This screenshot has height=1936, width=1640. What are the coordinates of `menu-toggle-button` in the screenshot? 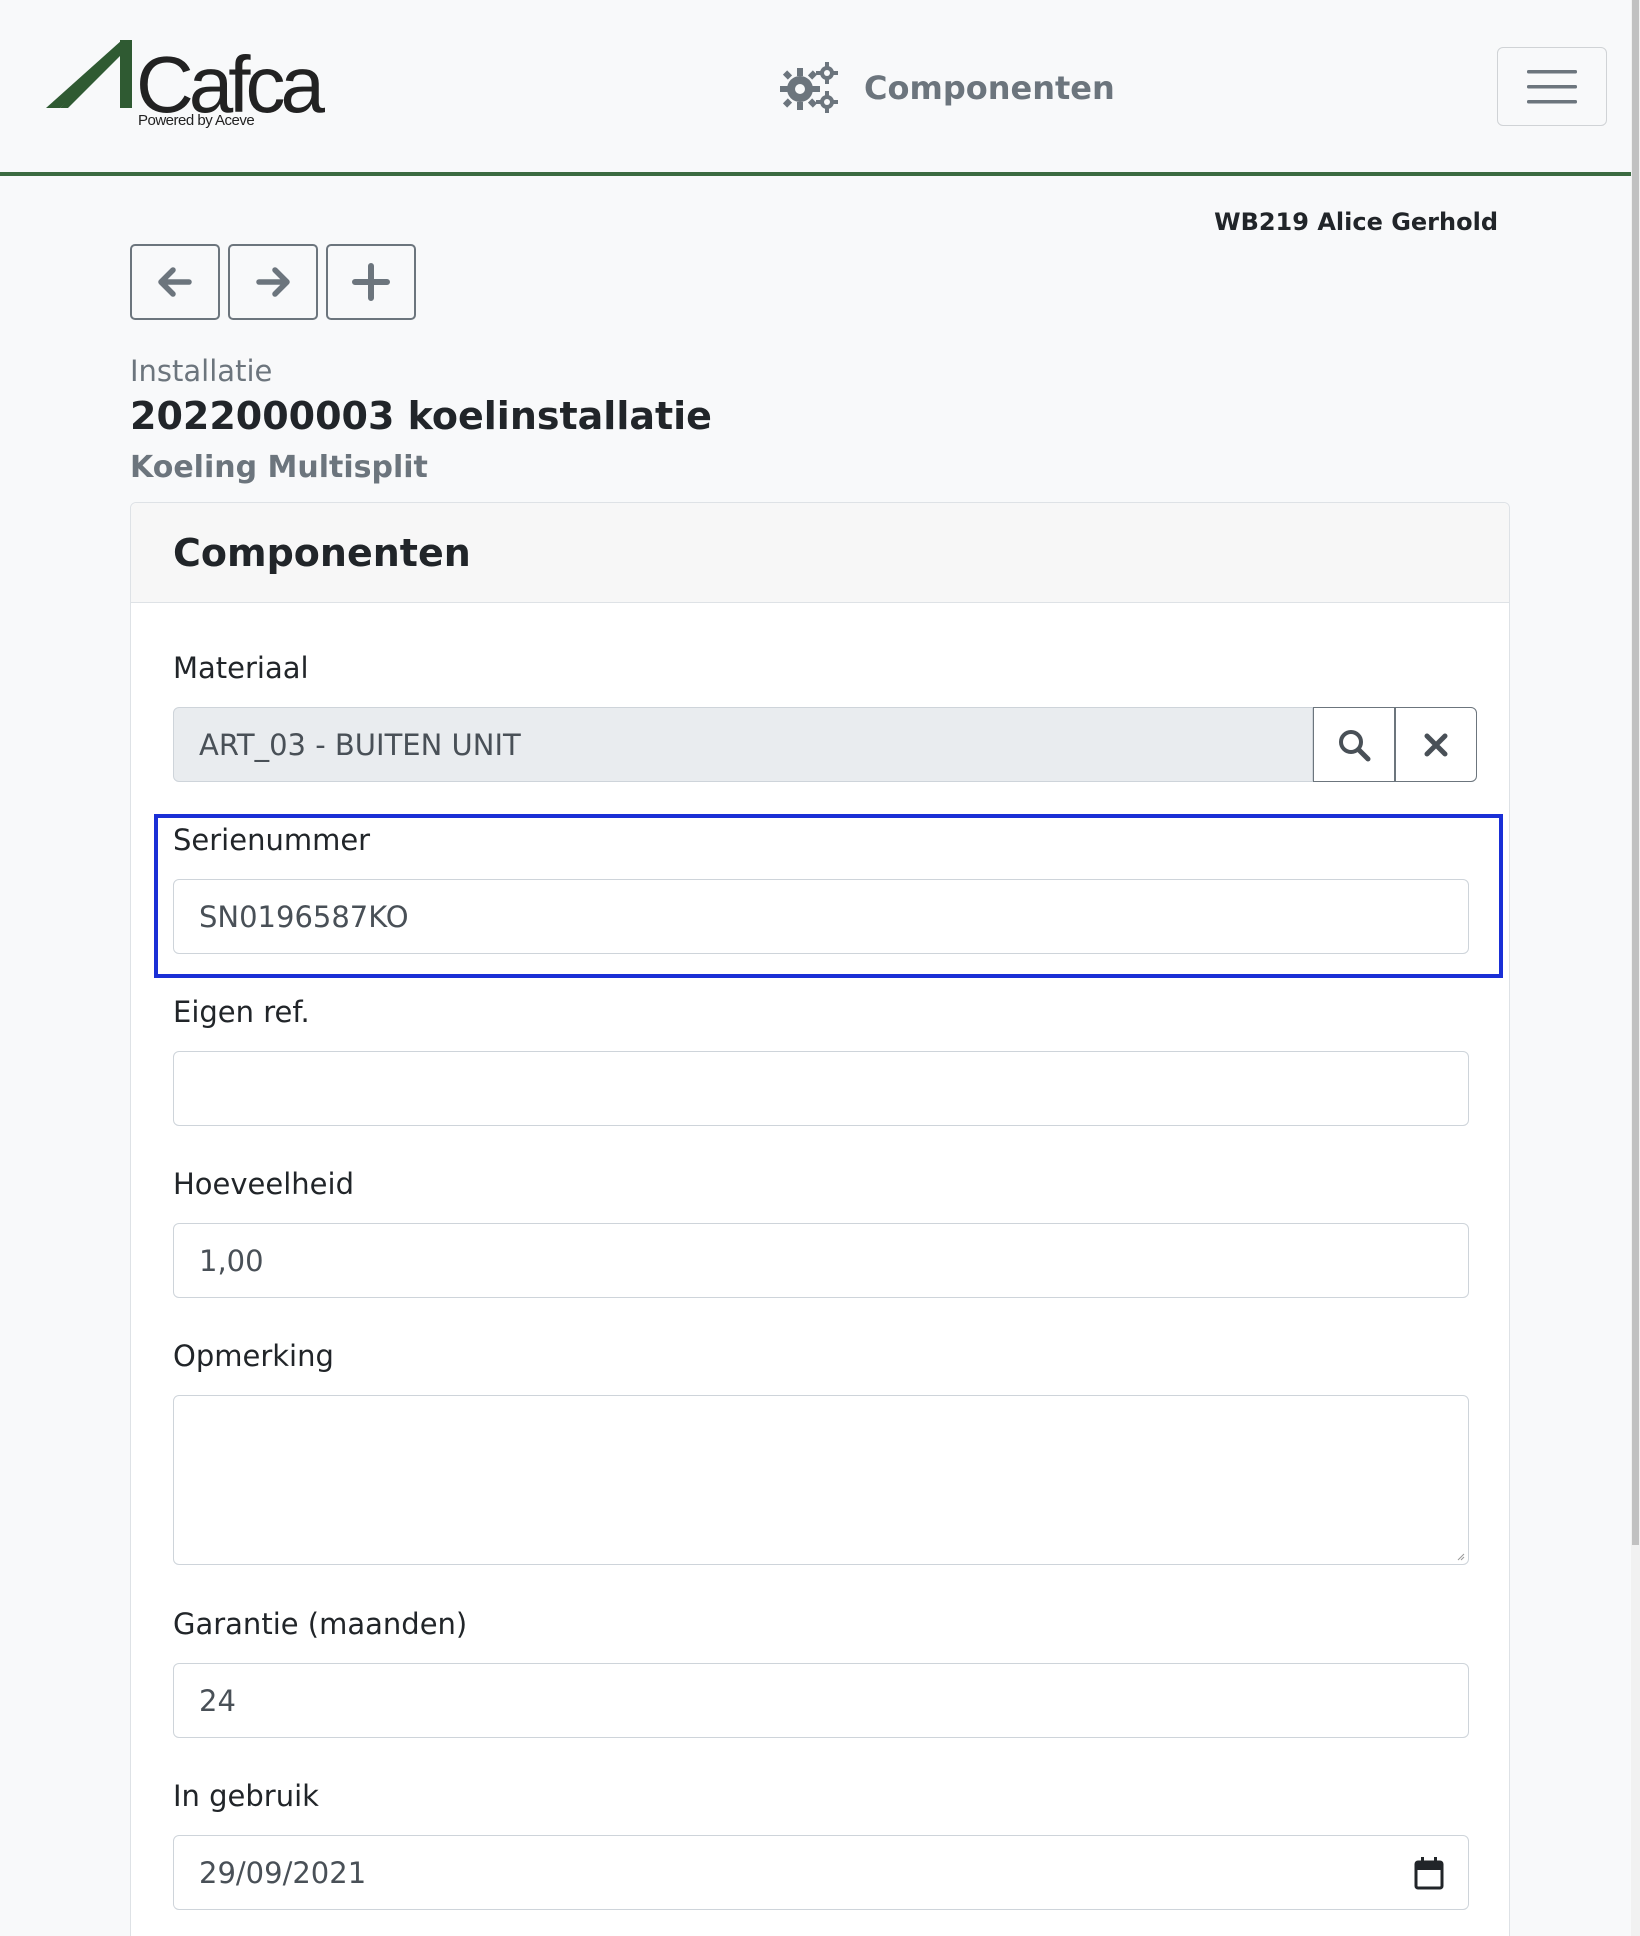 It's located at (1552, 86).